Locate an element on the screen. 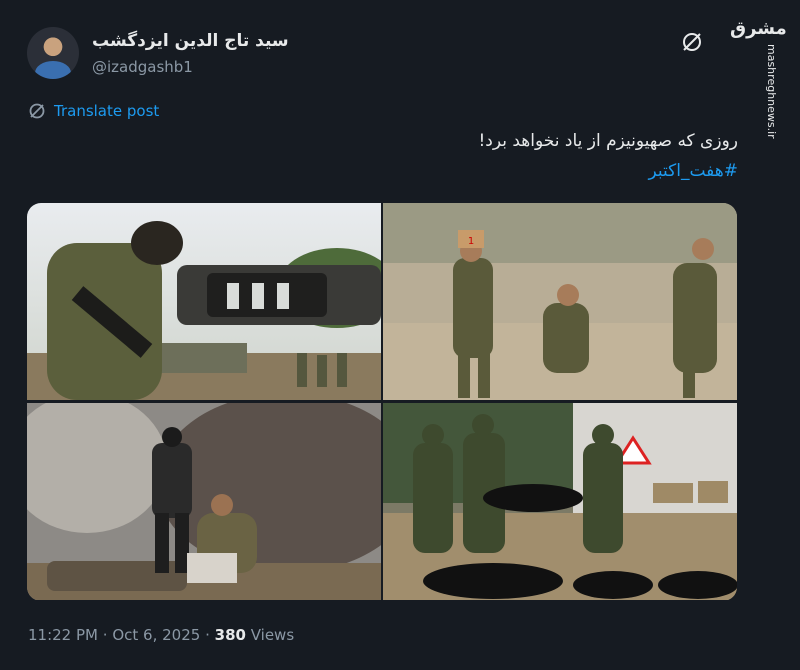 This screenshot has height=670, width=800. translate-post-link: Translate post is located at coordinates (93, 111).